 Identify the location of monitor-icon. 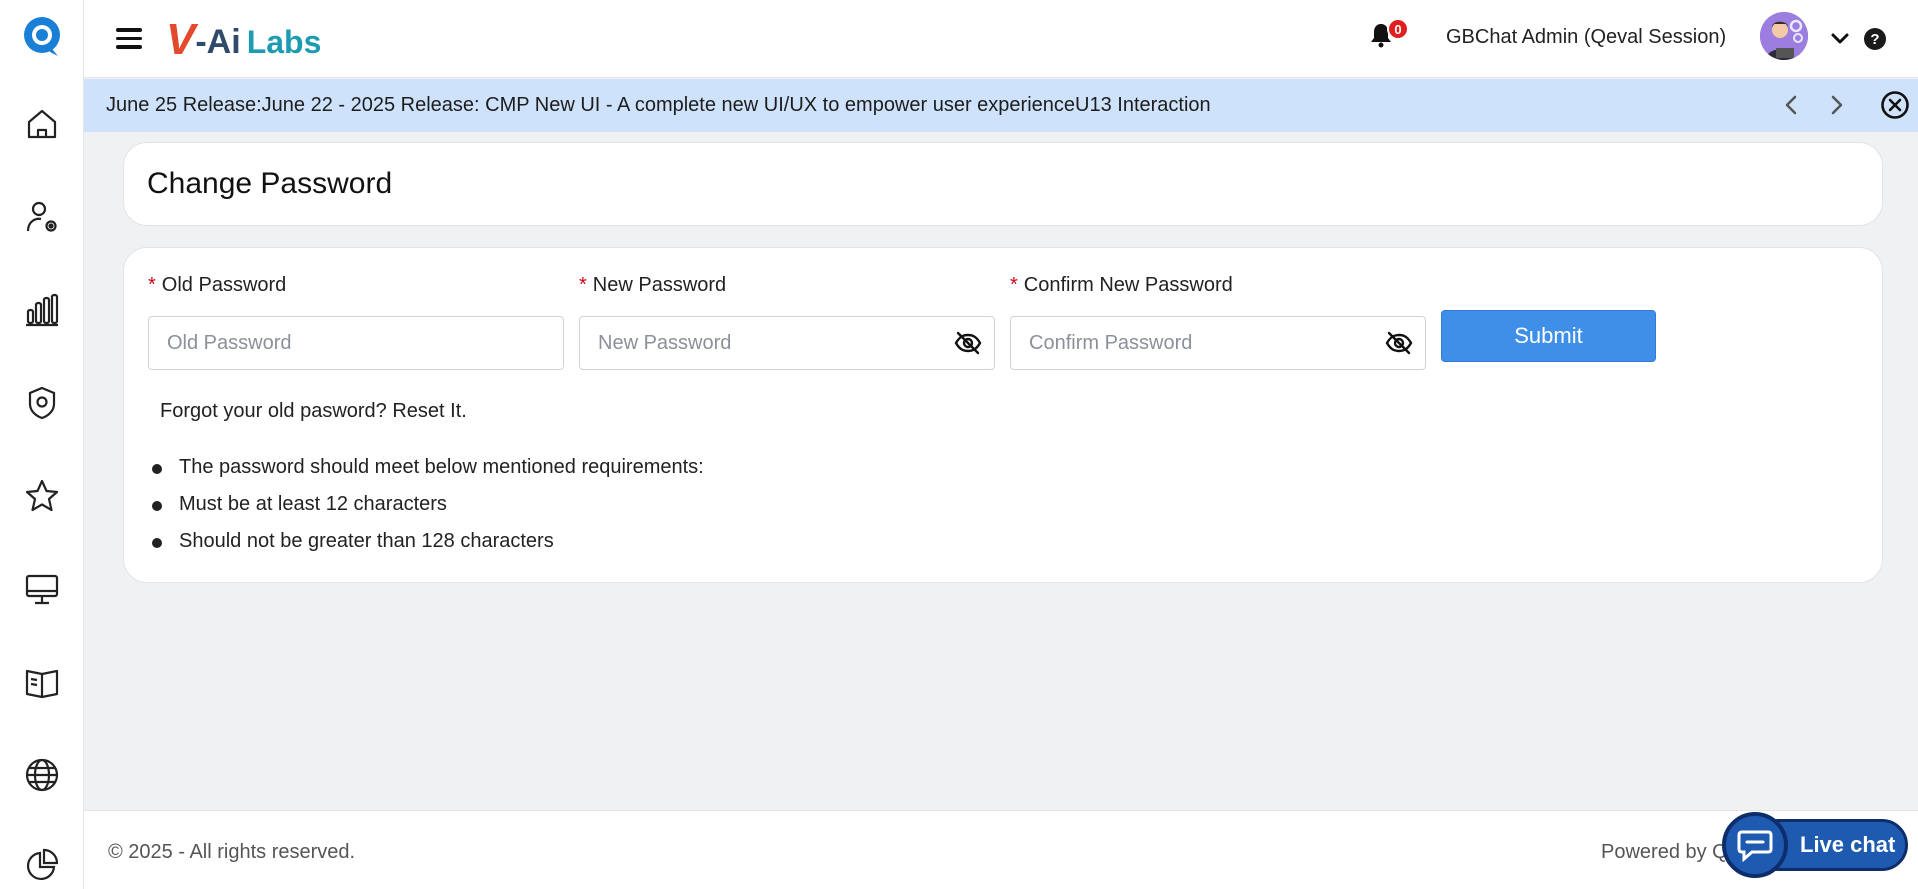
(42, 589).